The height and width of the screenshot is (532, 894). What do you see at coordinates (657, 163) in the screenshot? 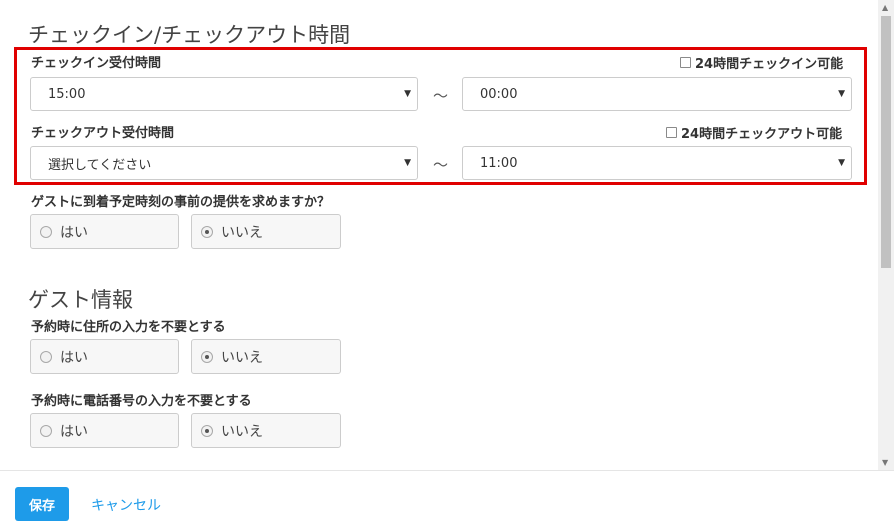
I see `checkout-to-select: 11:00 ▼` at bounding box center [657, 163].